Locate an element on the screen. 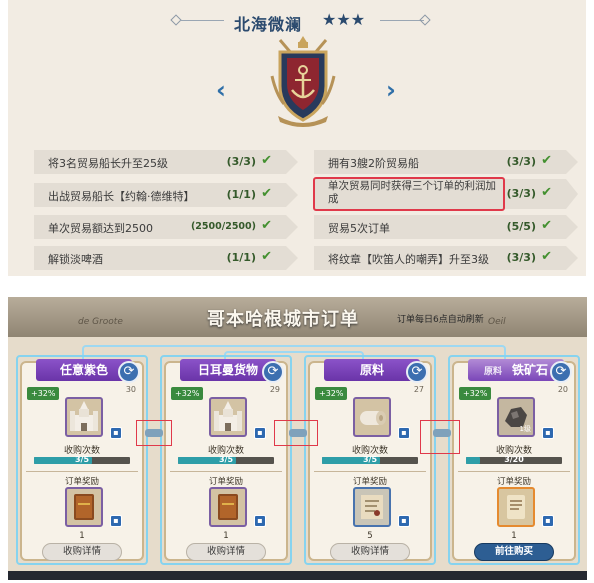  go-buy-button: 前往购买 is located at coordinates (514, 552).